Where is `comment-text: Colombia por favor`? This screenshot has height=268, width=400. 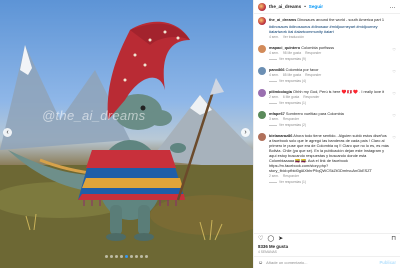 comment-text: Colombia por favor is located at coordinates (302, 69).